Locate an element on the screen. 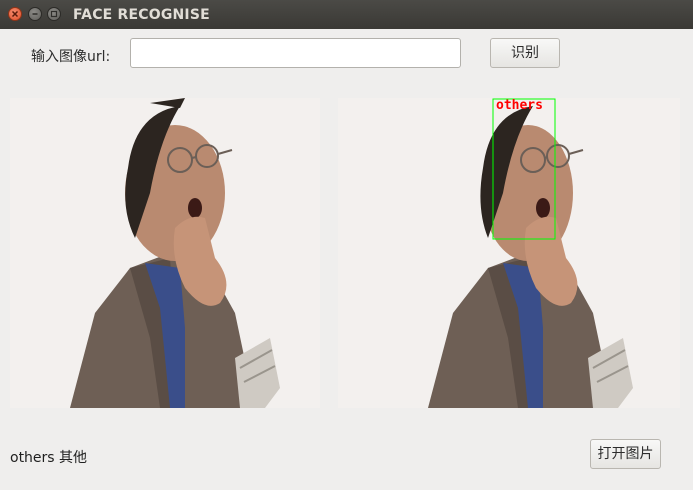 This screenshot has height=490, width=693. recognition-result: others 其他 is located at coordinates (49, 458).